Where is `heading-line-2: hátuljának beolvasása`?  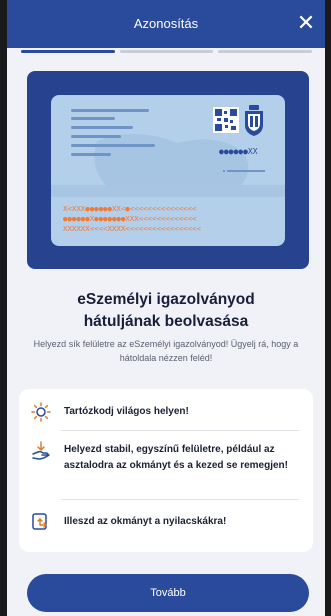
heading-line-2: hátuljának beolvasása is located at coordinates (166, 321).